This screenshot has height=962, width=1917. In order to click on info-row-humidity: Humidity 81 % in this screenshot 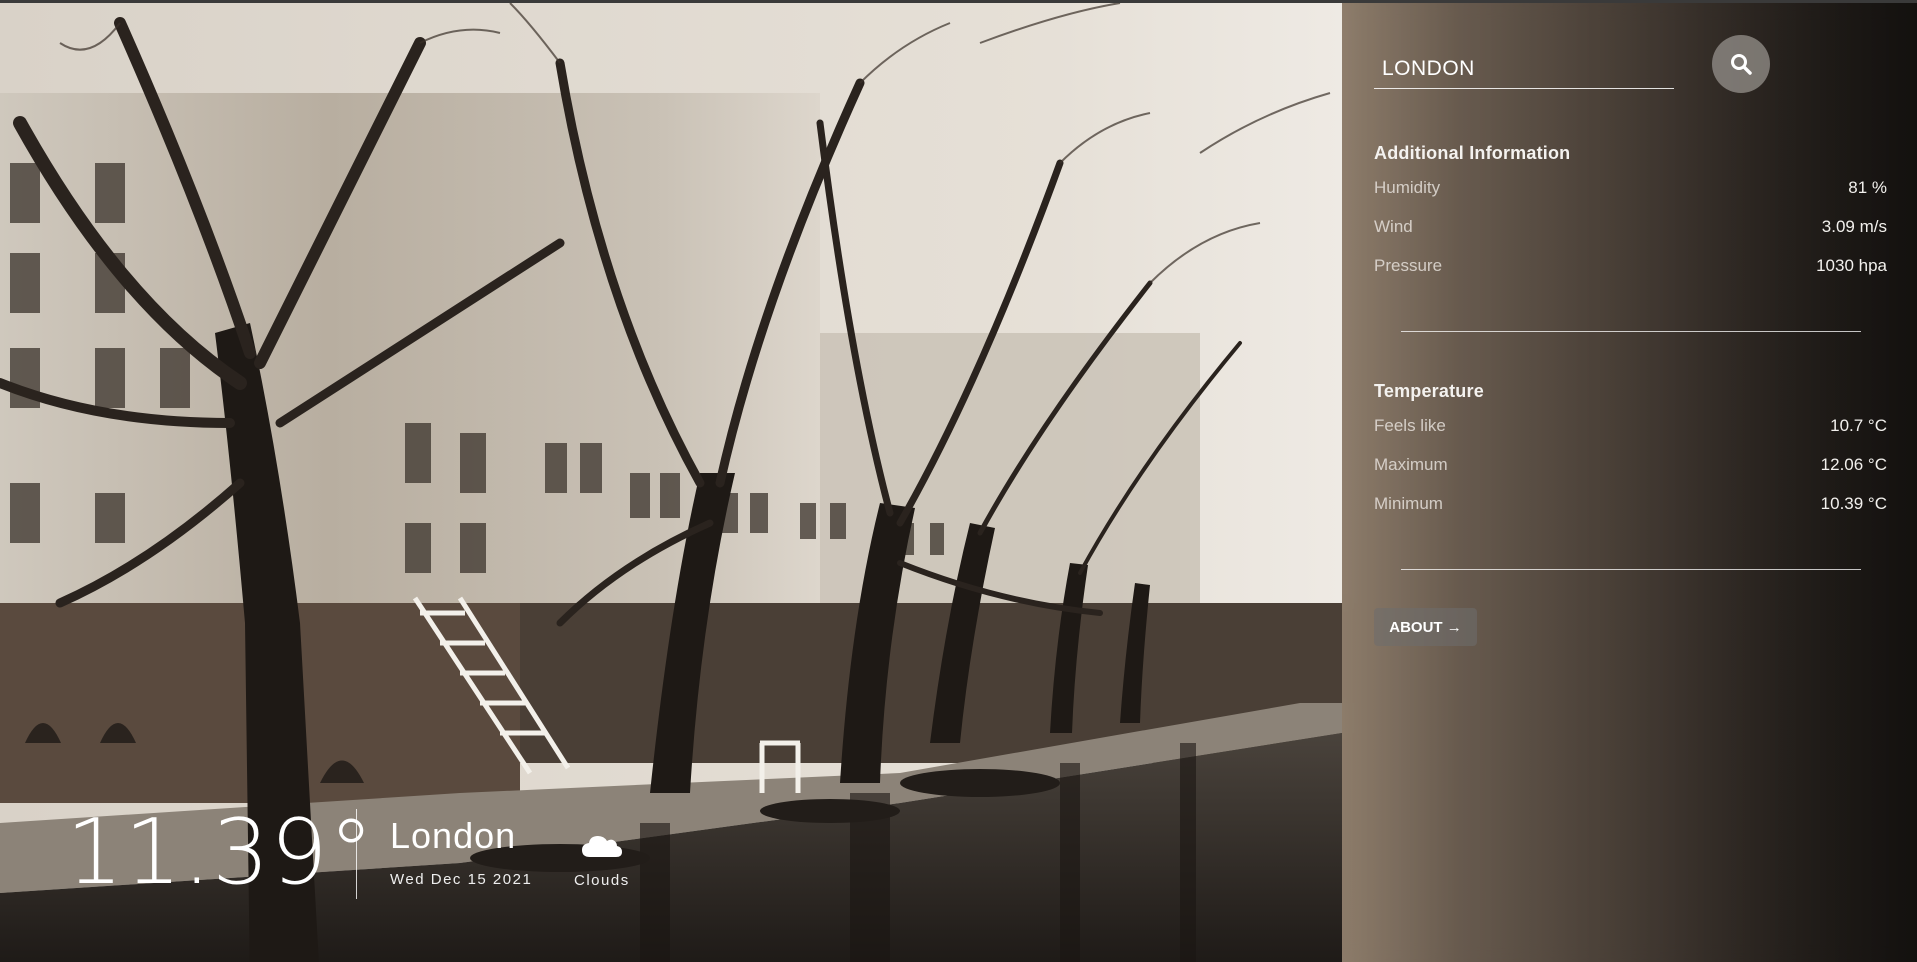, I will do `click(1630, 197)`.